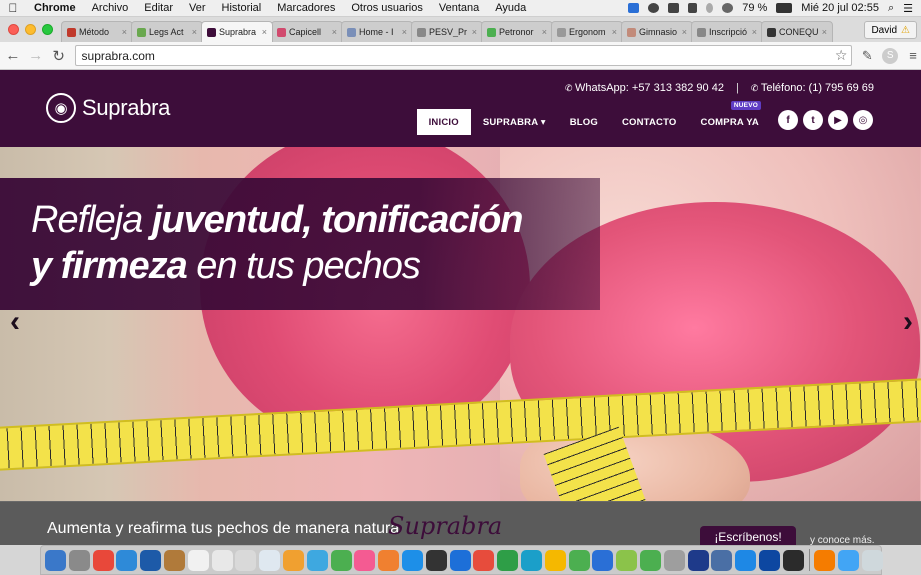  Describe the element at coordinates (784, 8) in the screenshot. I see `battery-icon` at that location.